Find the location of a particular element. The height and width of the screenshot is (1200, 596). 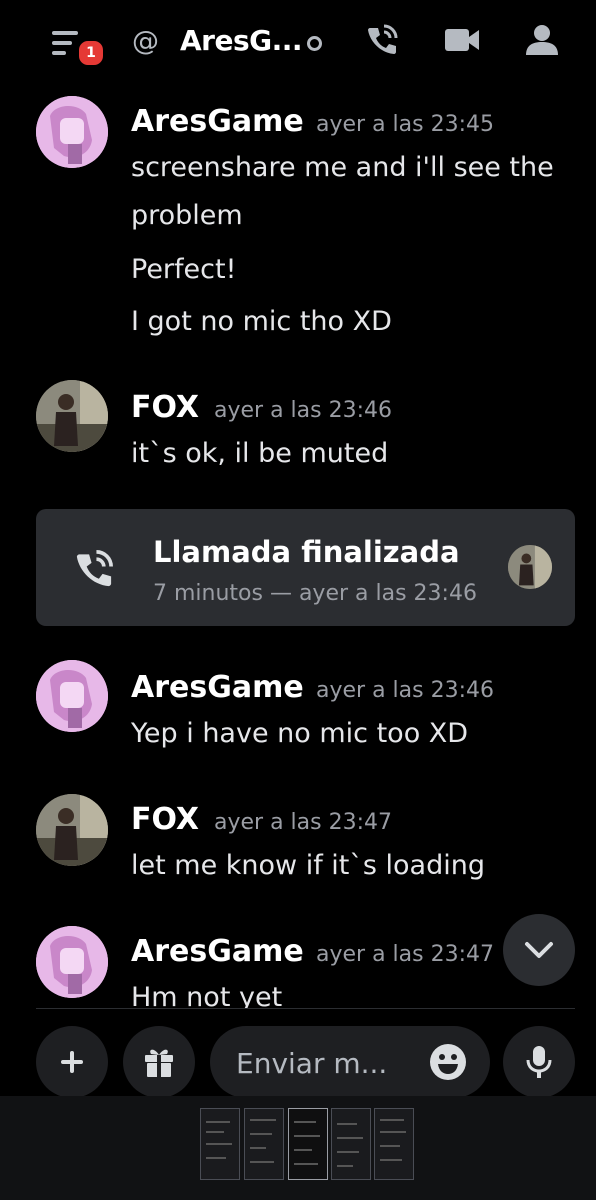

microphone-icon is located at coordinates (539, 1062).